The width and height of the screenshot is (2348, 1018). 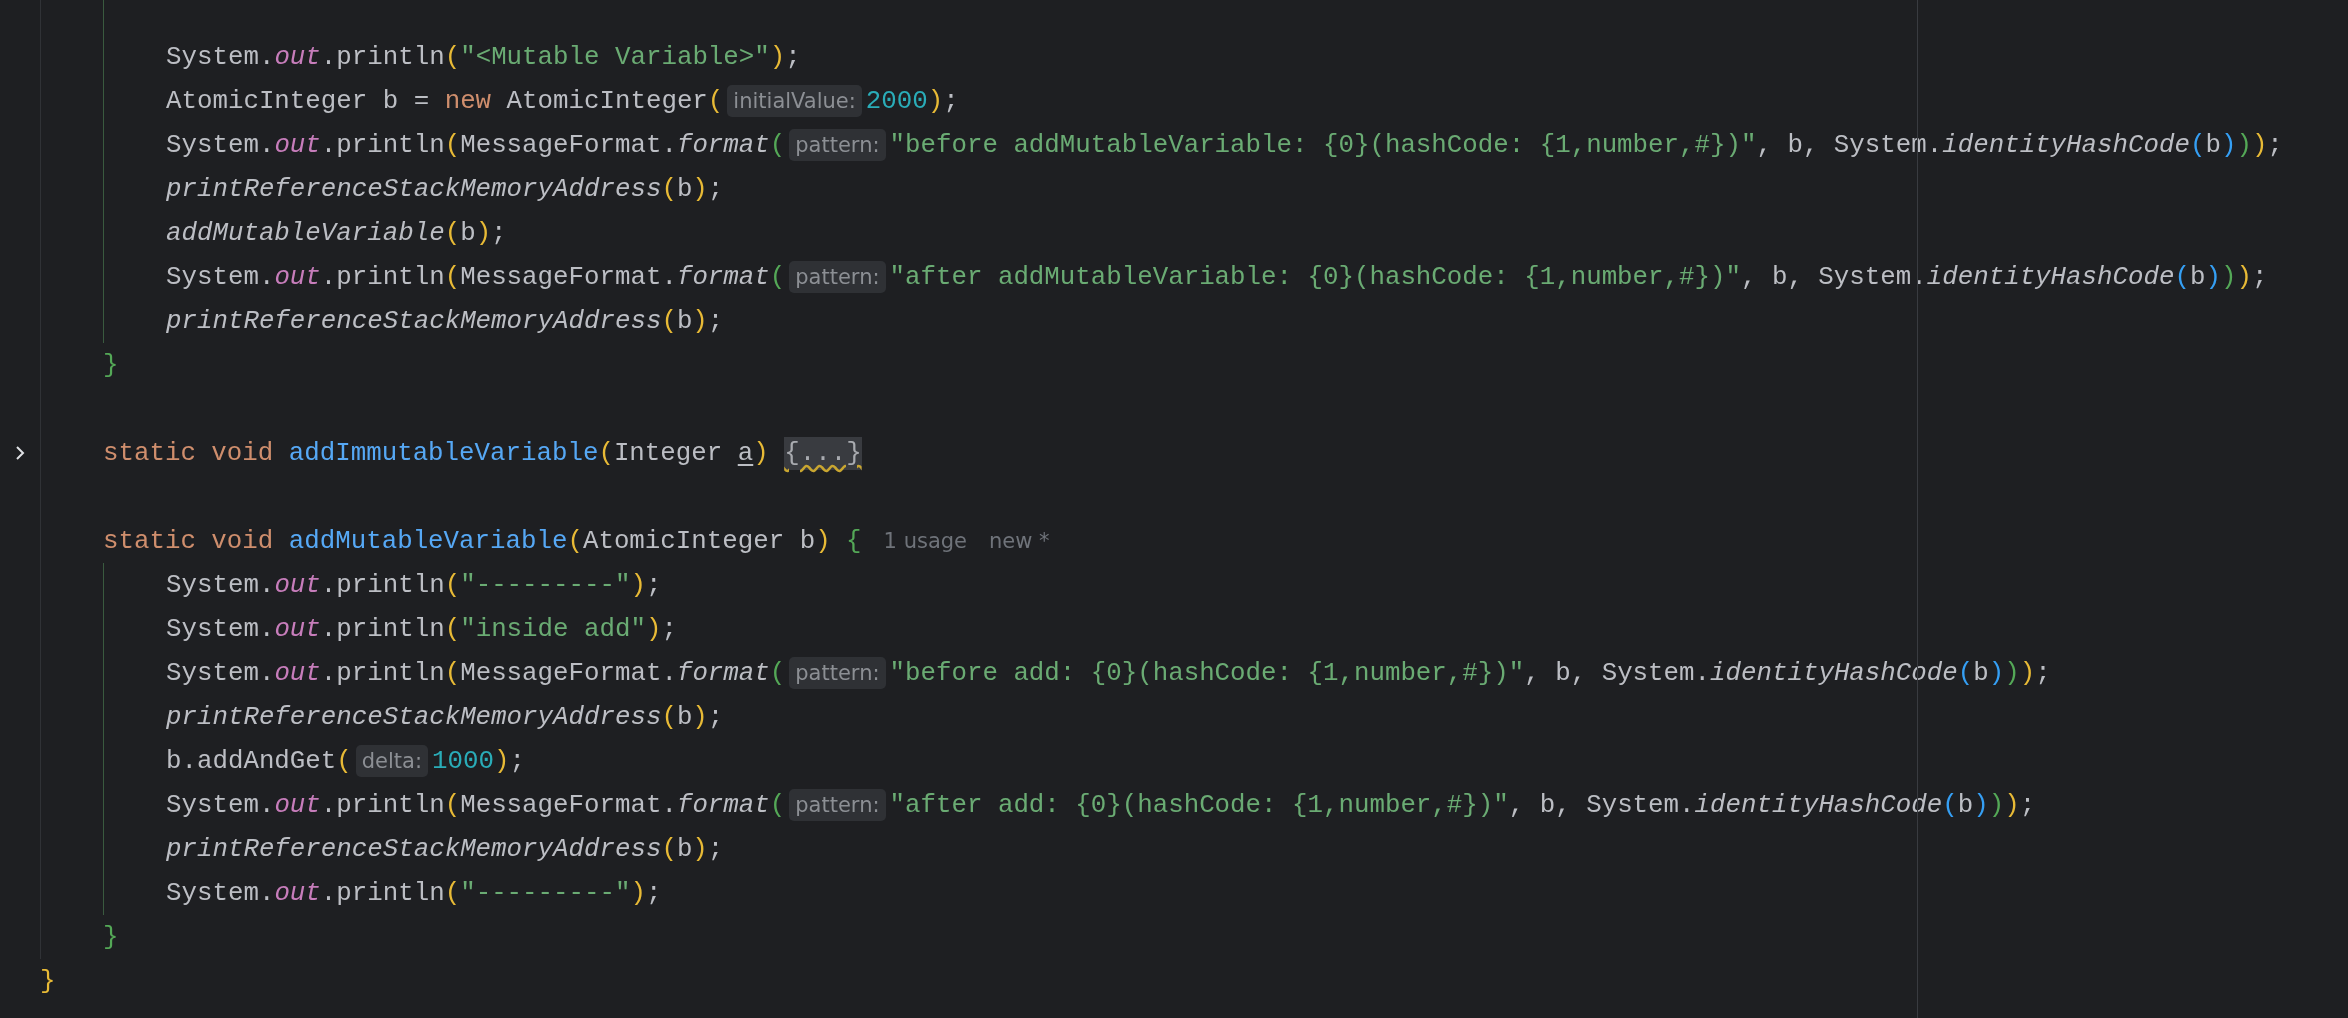 What do you see at coordinates (794, 101) in the screenshot?
I see `parameter-hint: initialValue:` at bounding box center [794, 101].